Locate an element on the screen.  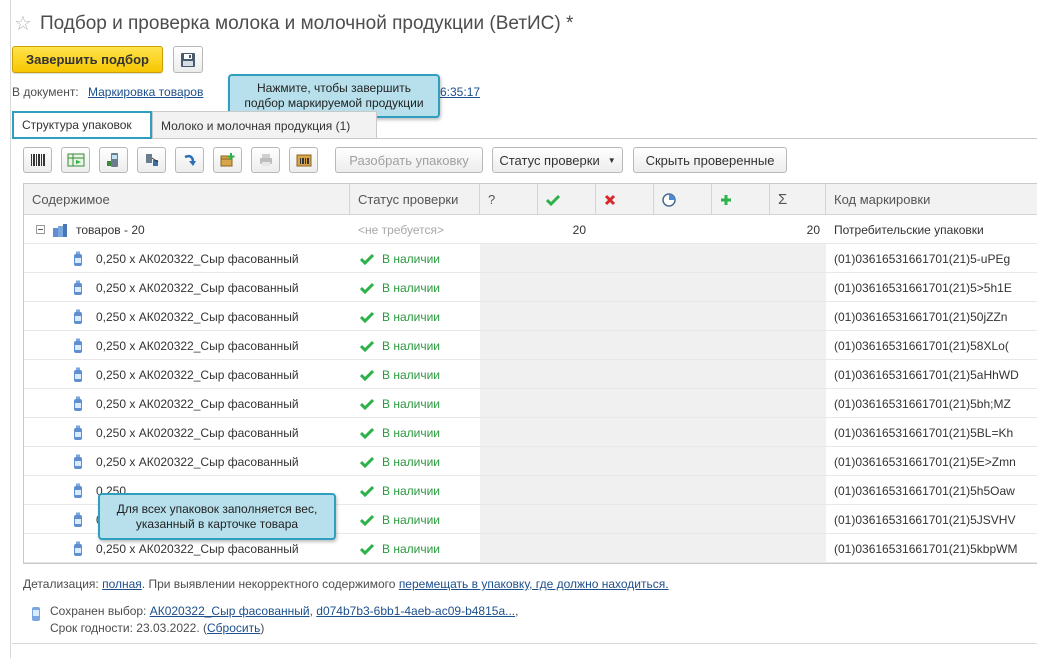
column-unknown: ? is located at coordinates (509, 199).